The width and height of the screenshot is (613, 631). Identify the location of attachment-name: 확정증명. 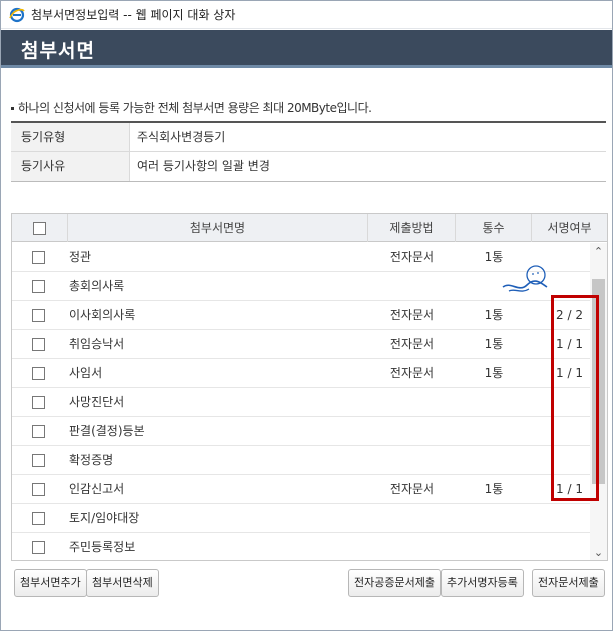
(91, 460).